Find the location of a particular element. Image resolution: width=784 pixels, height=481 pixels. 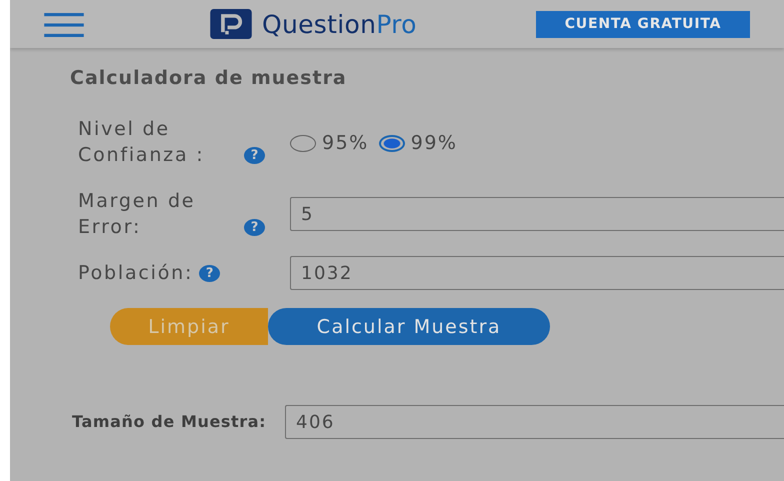

signup-button: CUENTA GRATUITA is located at coordinates (643, 24).